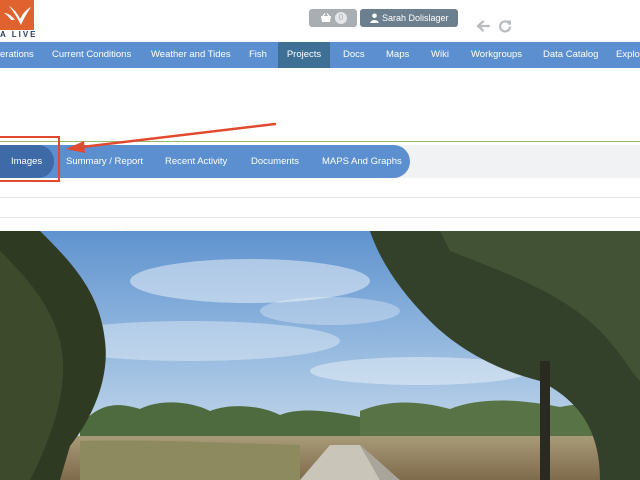 The width and height of the screenshot is (640, 480). Describe the element at coordinates (171, 137) in the screenshot. I see `annotation-arrow-icon` at that location.